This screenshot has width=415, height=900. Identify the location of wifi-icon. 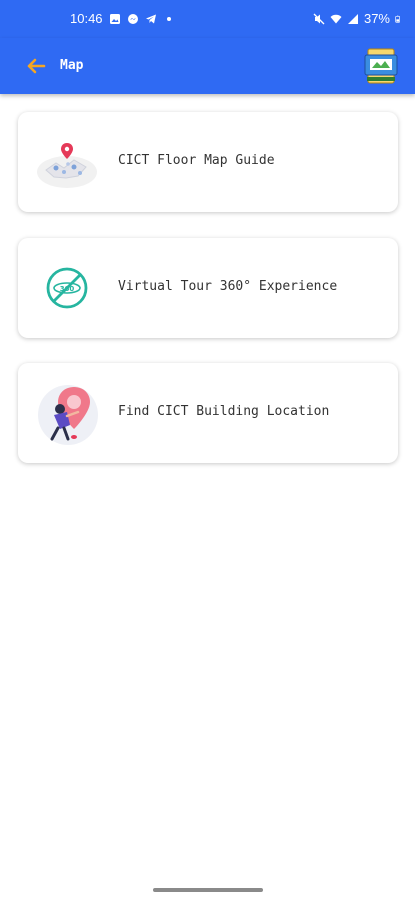
(336, 18).